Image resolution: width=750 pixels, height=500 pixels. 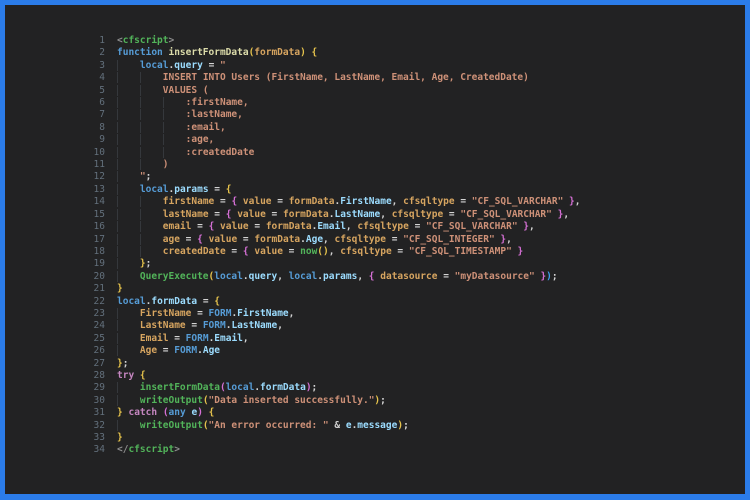 I want to click on code-line: 33}, so click(x=375, y=438).